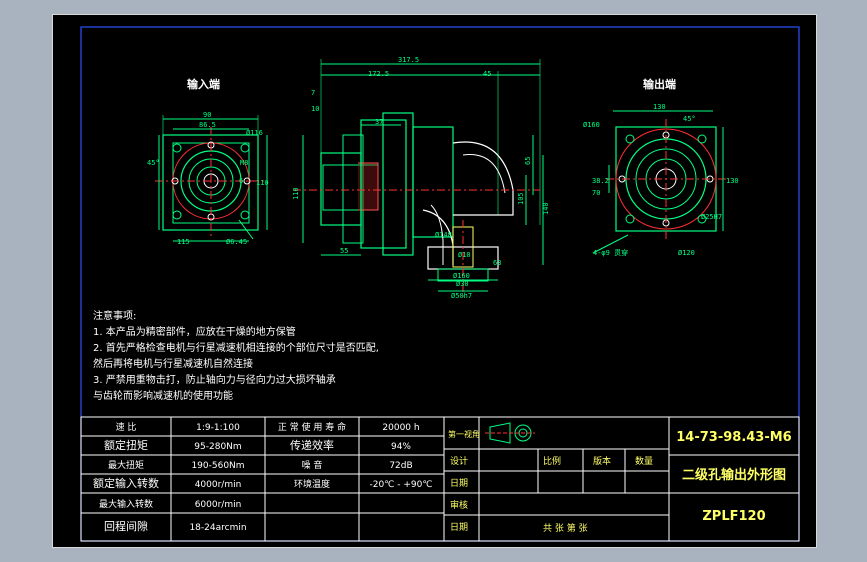 The image size is (867, 562). I want to click on dim-86-5: 86.5, so click(207, 125).